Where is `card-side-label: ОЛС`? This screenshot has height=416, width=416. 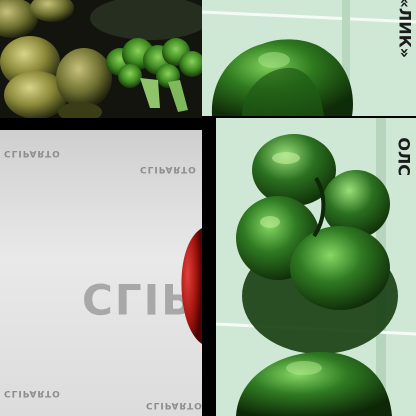 card-side-label: ОЛС is located at coordinates (404, 156).